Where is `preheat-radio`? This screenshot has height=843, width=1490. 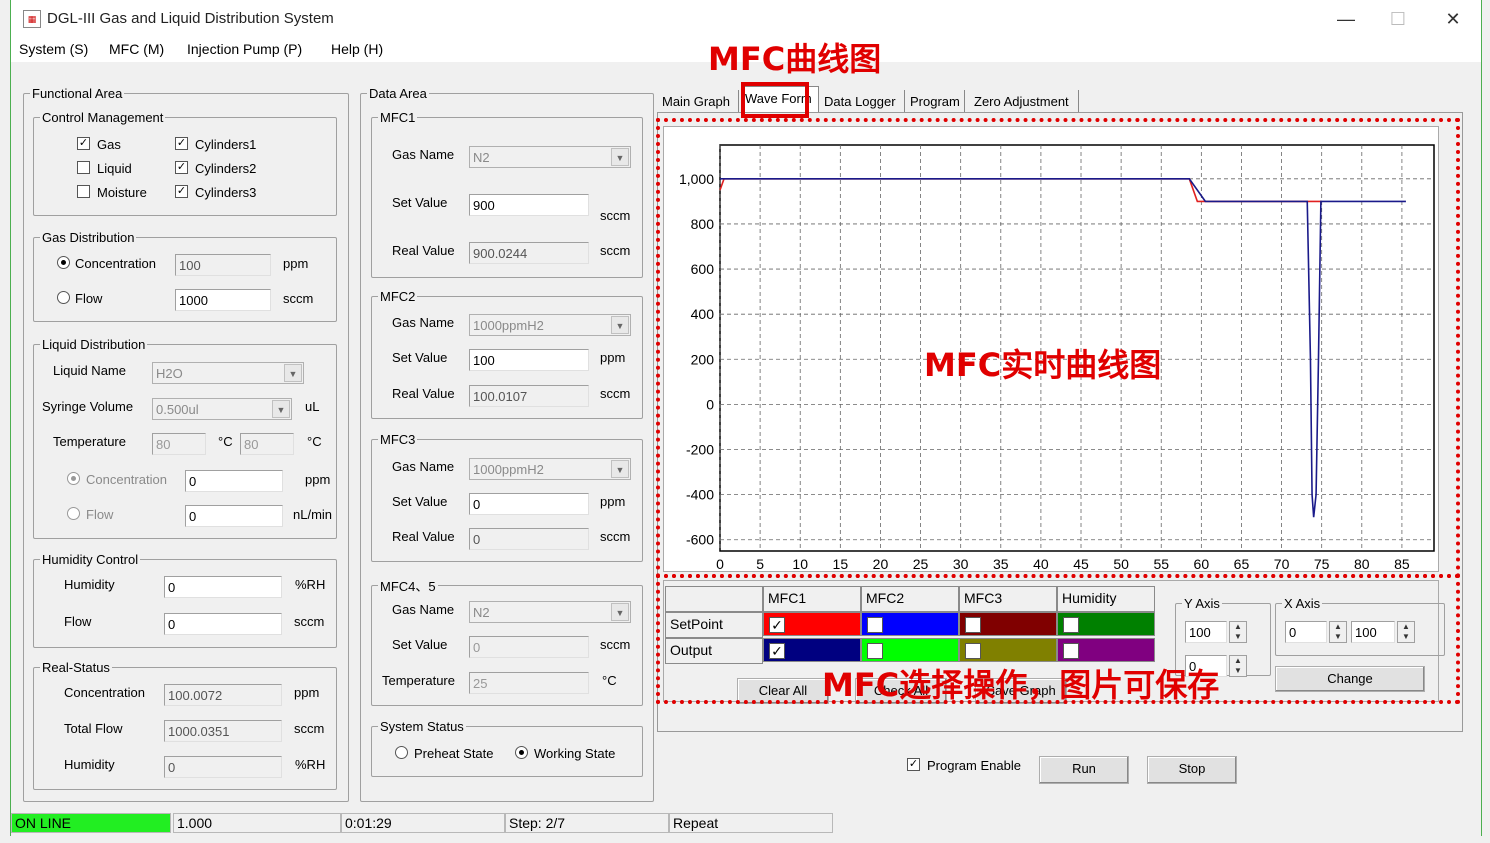
preheat-radio is located at coordinates (401, 752).